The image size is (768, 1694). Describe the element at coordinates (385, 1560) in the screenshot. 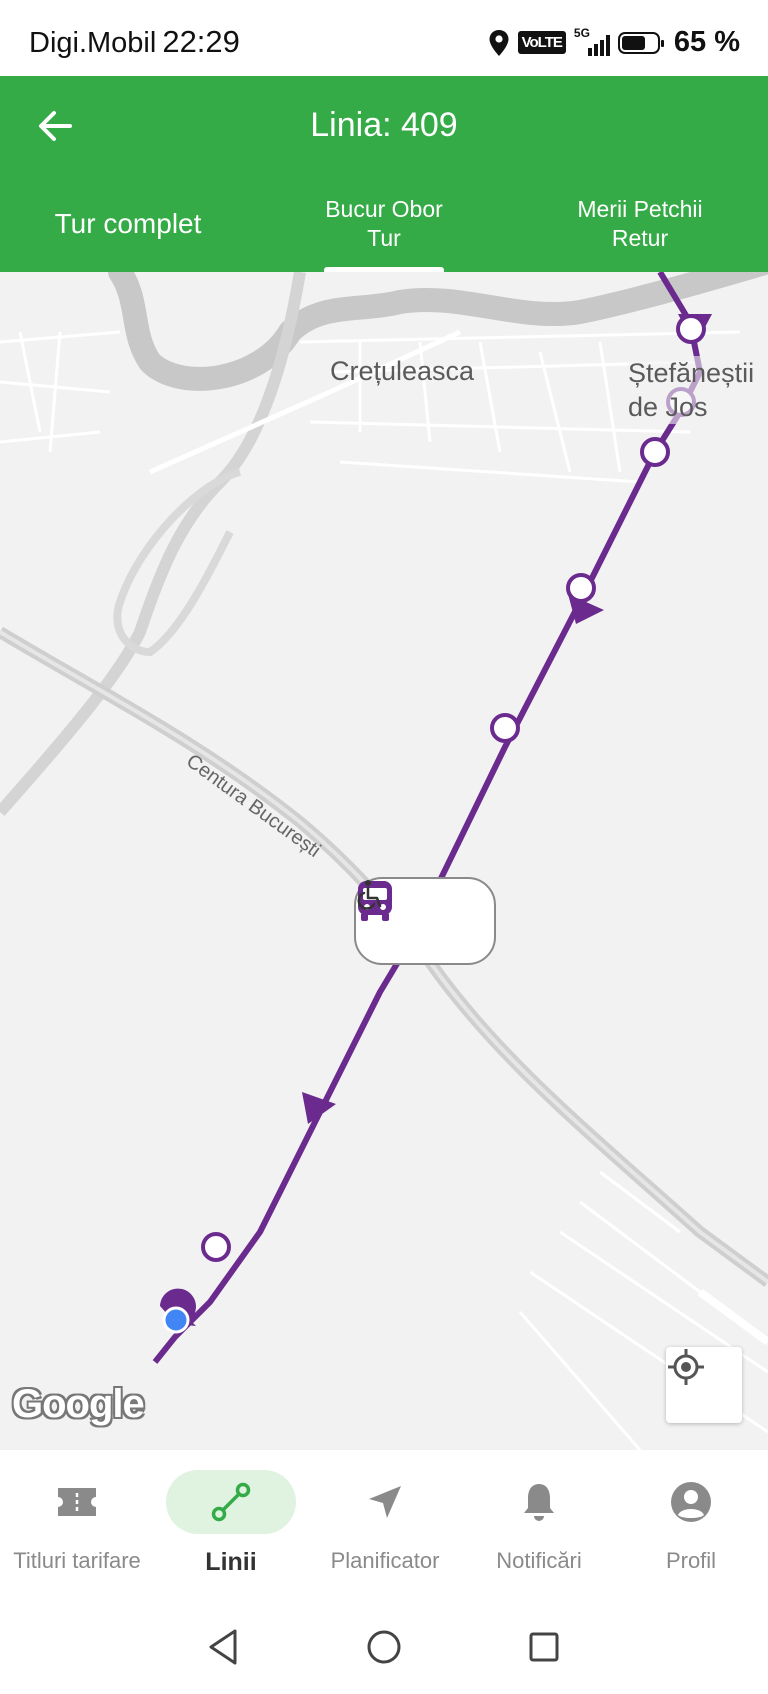

I see `nav-label: Planificator` at that location.